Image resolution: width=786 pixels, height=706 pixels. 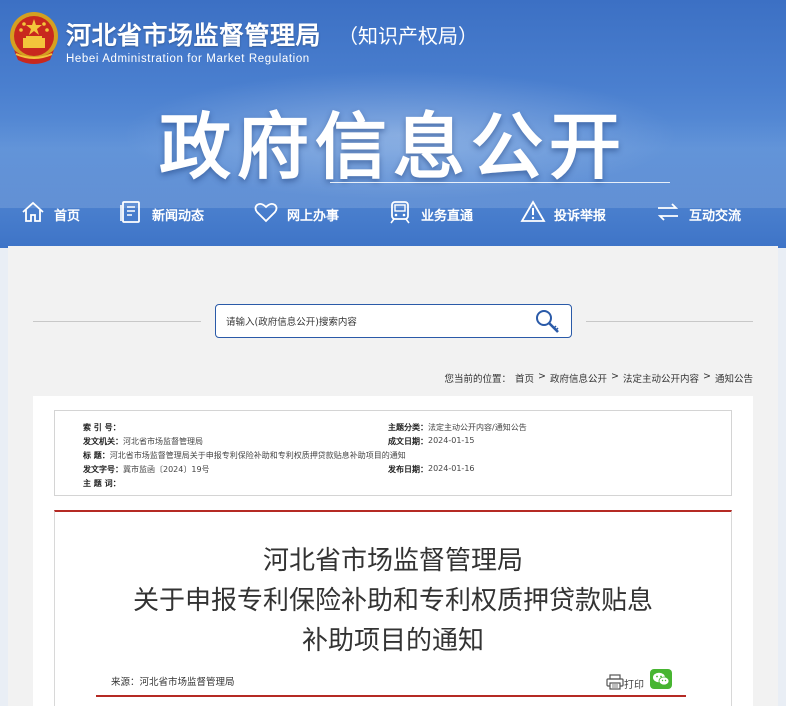 What do you see at coordinates (376, 322) in the screenshot?
I see `search-input` at bounding box center [376, 322].